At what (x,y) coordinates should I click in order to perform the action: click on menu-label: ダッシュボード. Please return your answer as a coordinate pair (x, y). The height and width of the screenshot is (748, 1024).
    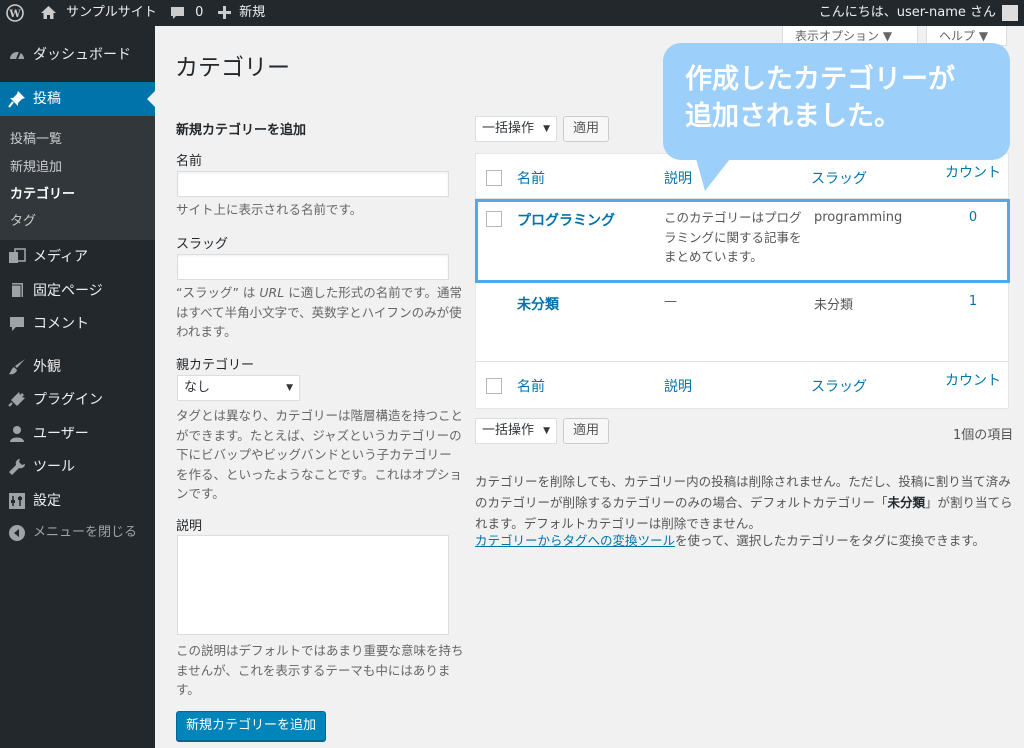
    Looking at the image, I should click on (82, 55).